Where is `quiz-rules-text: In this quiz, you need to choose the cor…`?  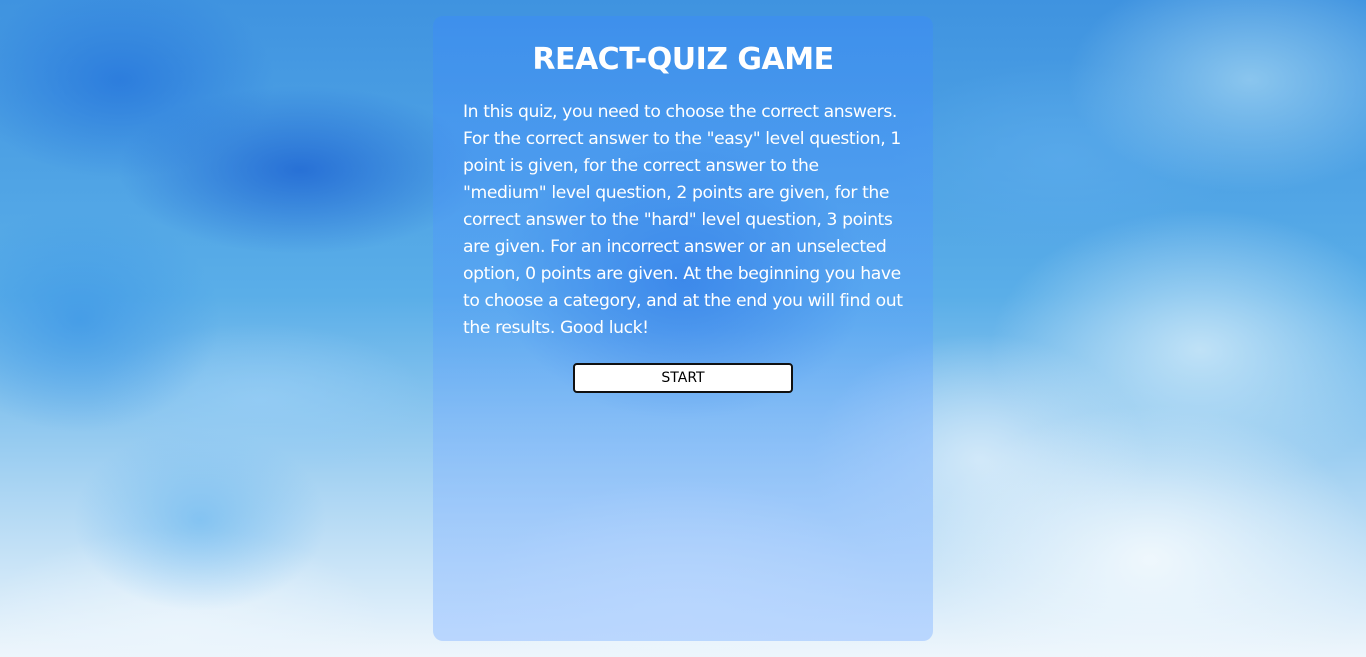 quiz-rules-text: In this quiz, you need to choose the cor… is located at coordinates (683, 220).